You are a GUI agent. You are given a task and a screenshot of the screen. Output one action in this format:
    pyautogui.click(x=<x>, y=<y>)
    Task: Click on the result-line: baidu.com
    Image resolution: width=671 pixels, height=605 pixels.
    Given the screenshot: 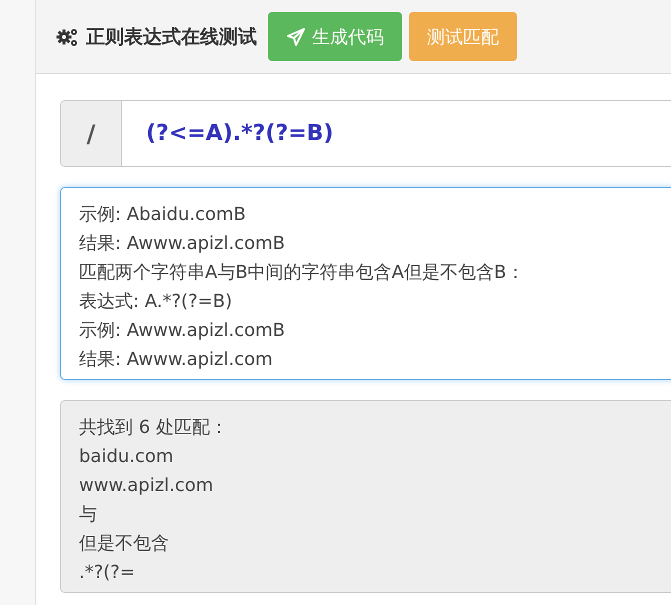 What is the action you would take?
    pyautogui.click(x=126, y=457)
    